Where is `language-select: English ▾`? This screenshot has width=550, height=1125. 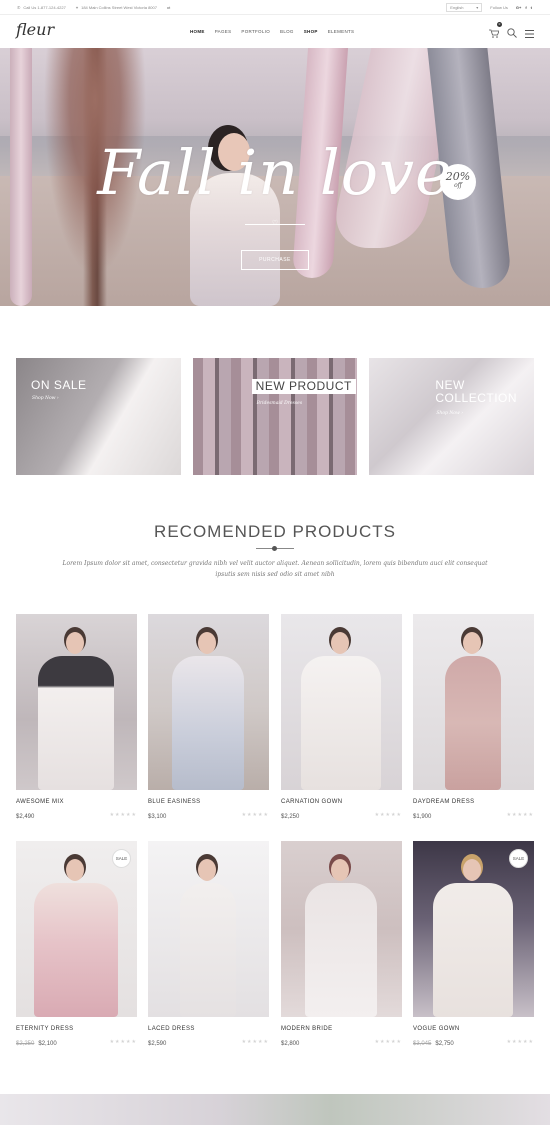 language-select: English ▾ is located at coordinates (464, 7).